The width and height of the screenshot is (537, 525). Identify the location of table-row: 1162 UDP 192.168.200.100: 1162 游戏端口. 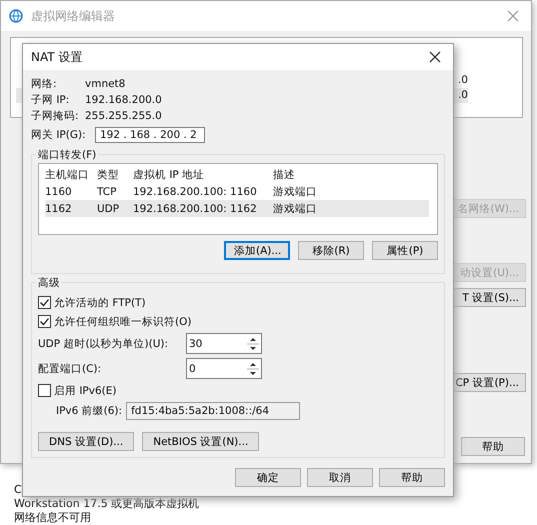
(237, 208).